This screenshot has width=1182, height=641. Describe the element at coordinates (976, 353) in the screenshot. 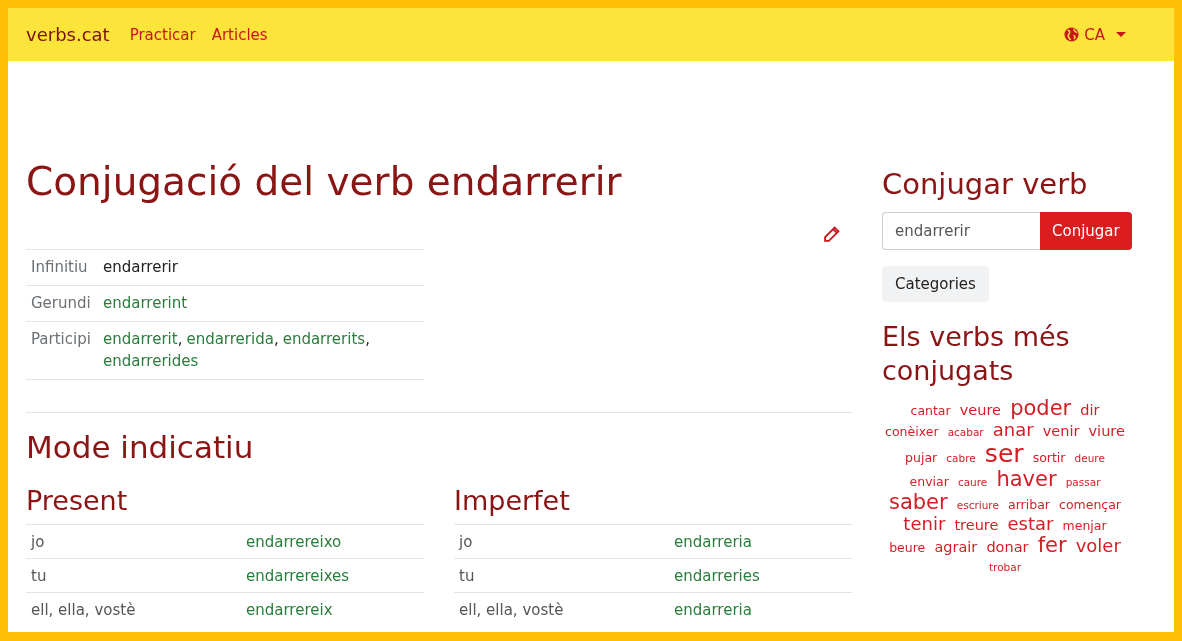

I see `cloud-title: Els verbs més conjugats` at that location.